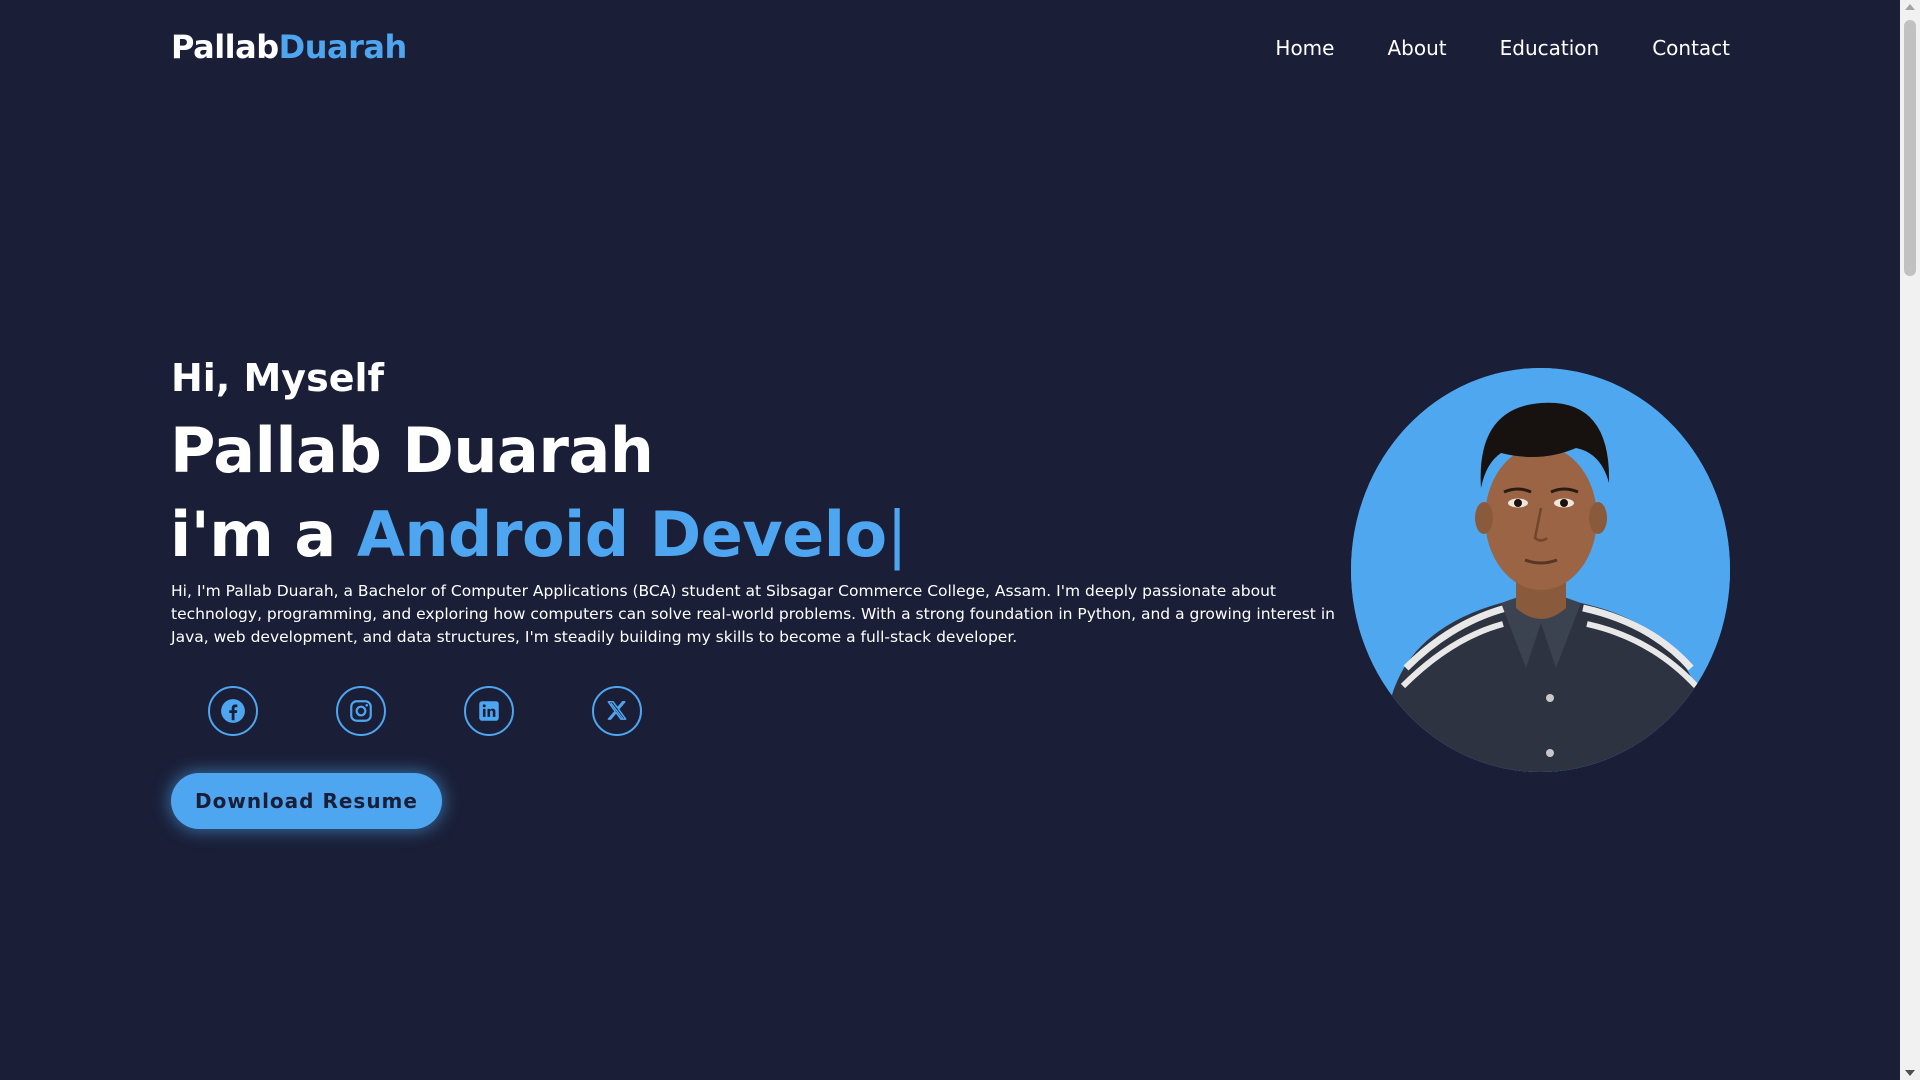 The width and height of the screenshot is (1920, 1080). I want to click on hero-greeting: Hi, Myself, so click(278, 378).